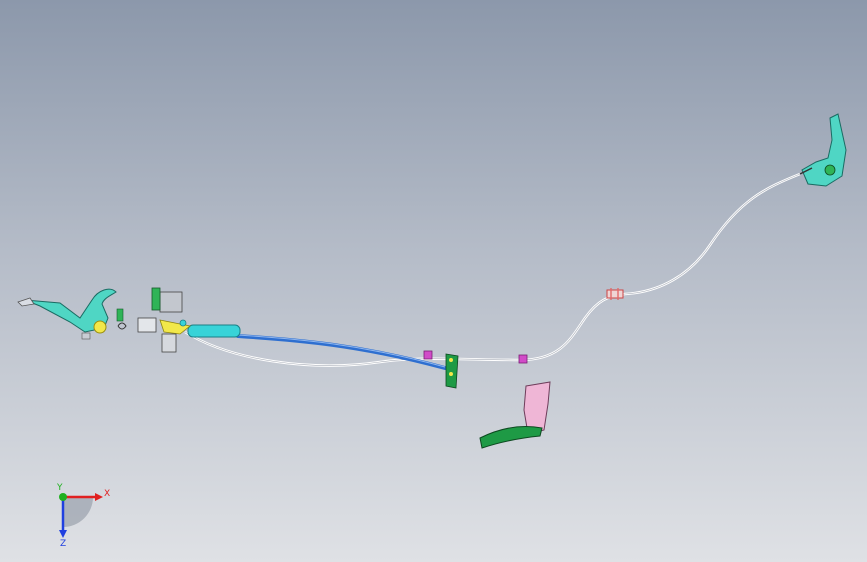 Image resolution: width=867 pixels, height=562 pixels. I want to click on y-axis-dot, so click(63, 497).